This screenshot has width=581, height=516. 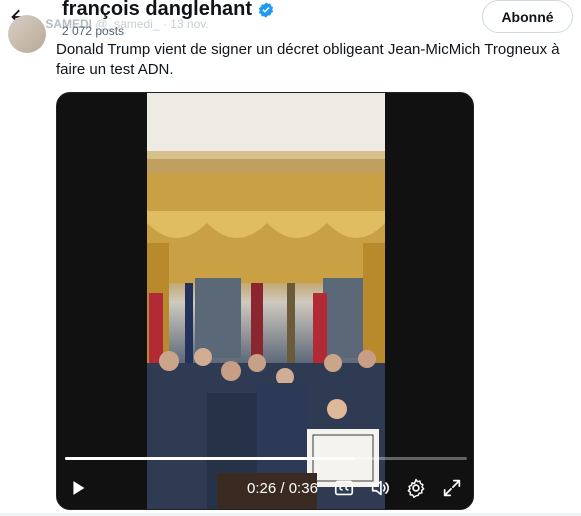 I want to click on volume-icon, so click(x=380, y=488).